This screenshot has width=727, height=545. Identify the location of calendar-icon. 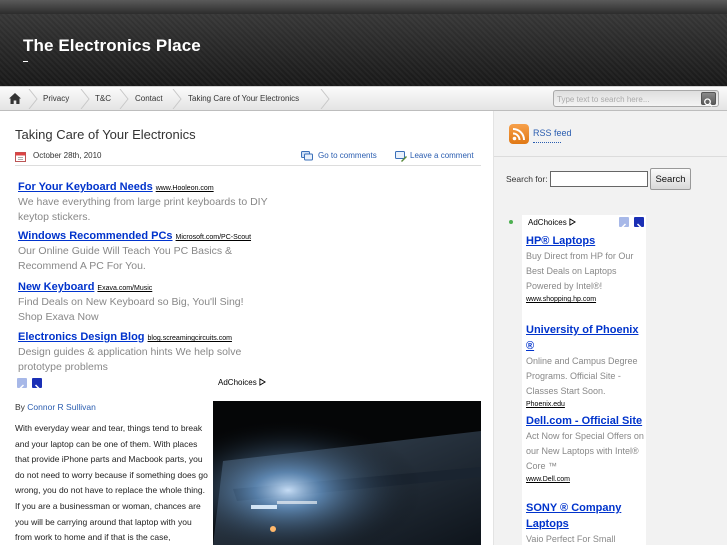
(20, 157).